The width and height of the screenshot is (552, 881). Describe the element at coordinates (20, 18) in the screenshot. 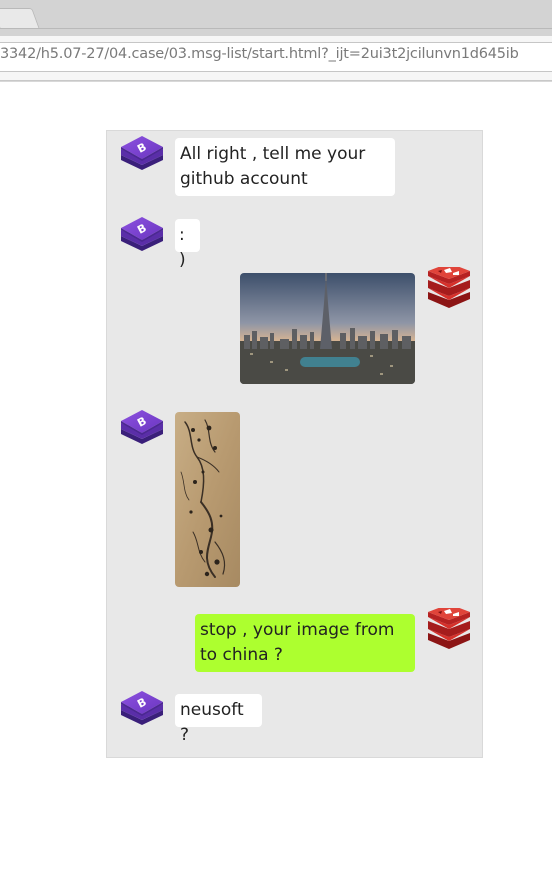

I see `browser-tab` at that location.